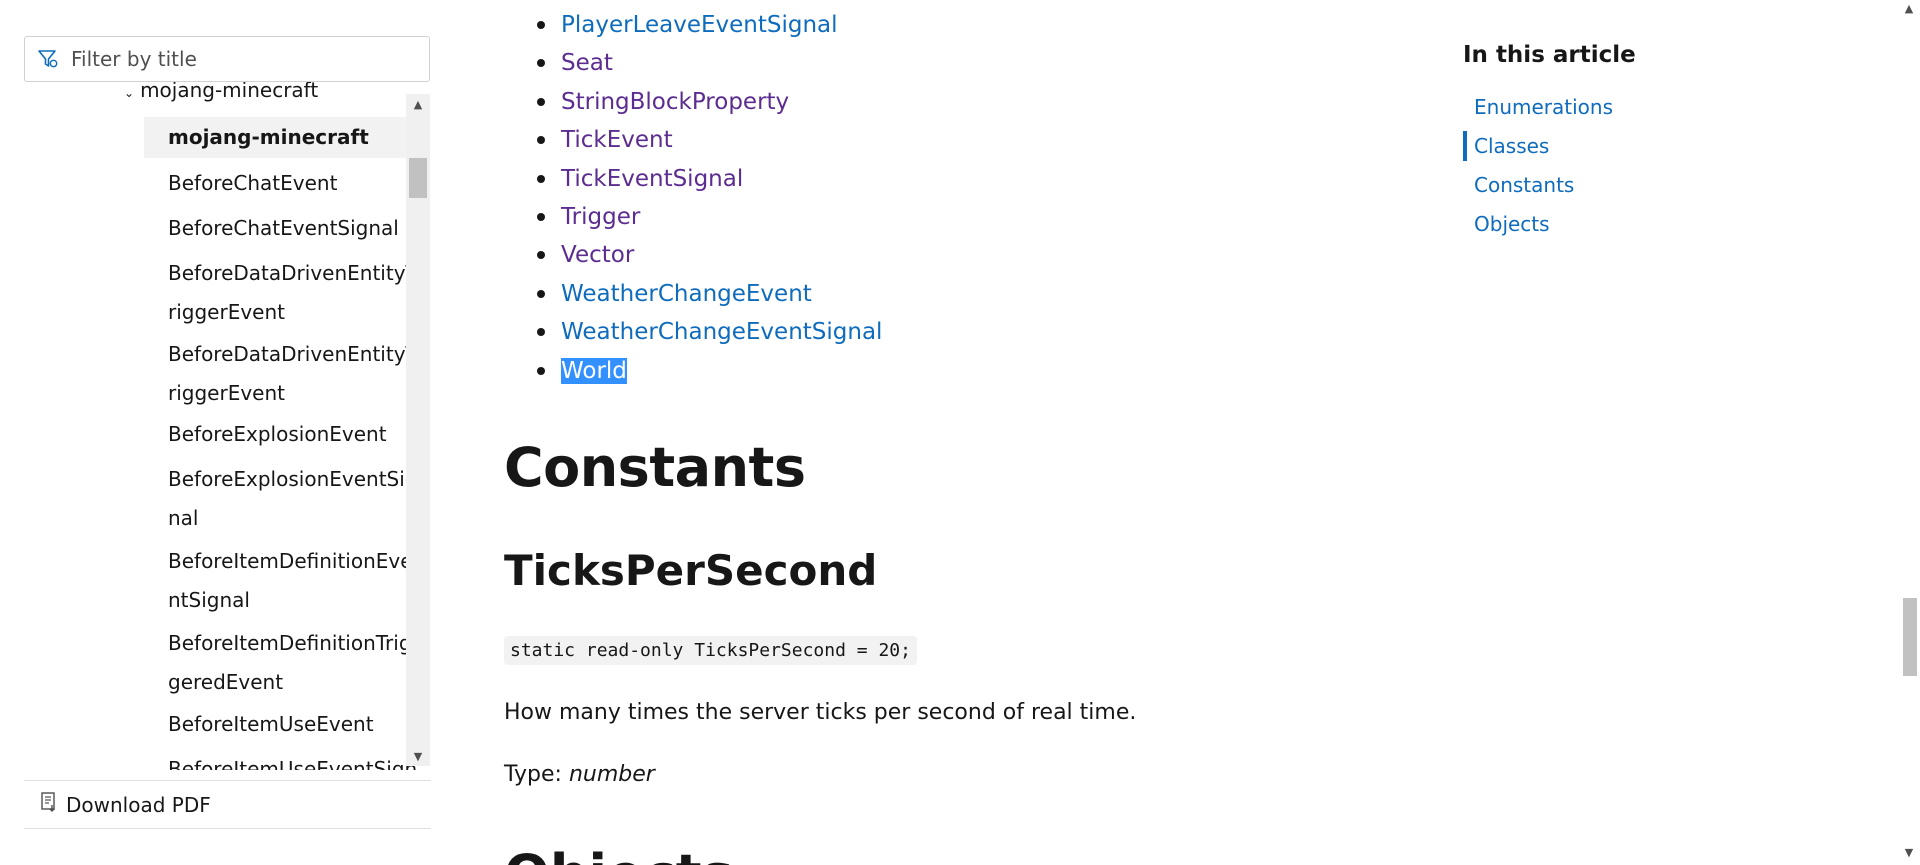 The width and height of the screenshot is (1920, 865). I want to click on toc-title: In this article, so click(1549, 55).